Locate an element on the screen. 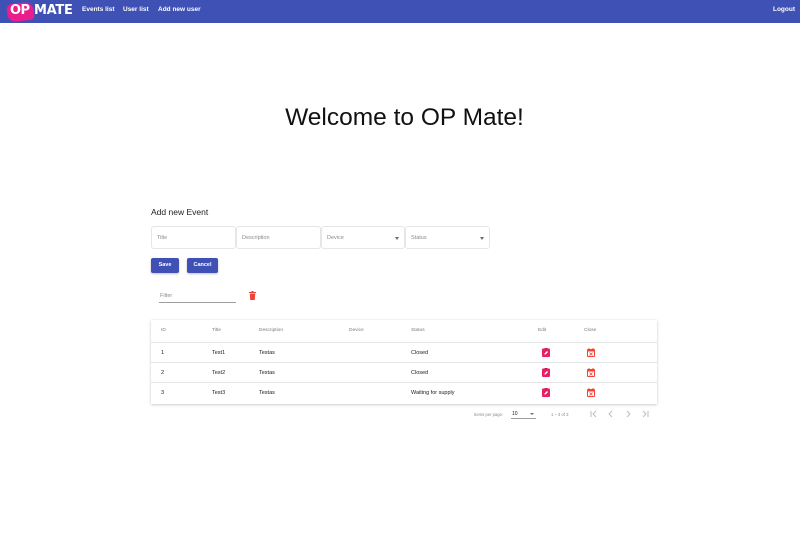 This screenshot has width=800, height=547. column-header-device: Device is located at coordinates (356, 330).